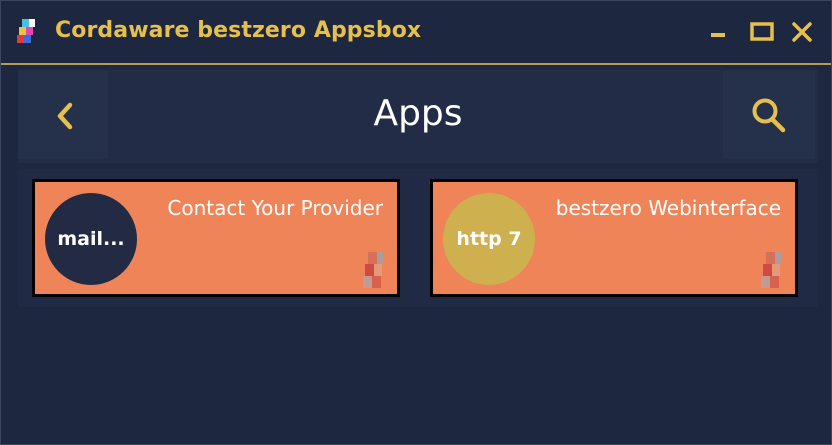 This screenshot has width=832, height=445. I want to click on app-tile-title: bestzero Webinterface, so click(668, 208).